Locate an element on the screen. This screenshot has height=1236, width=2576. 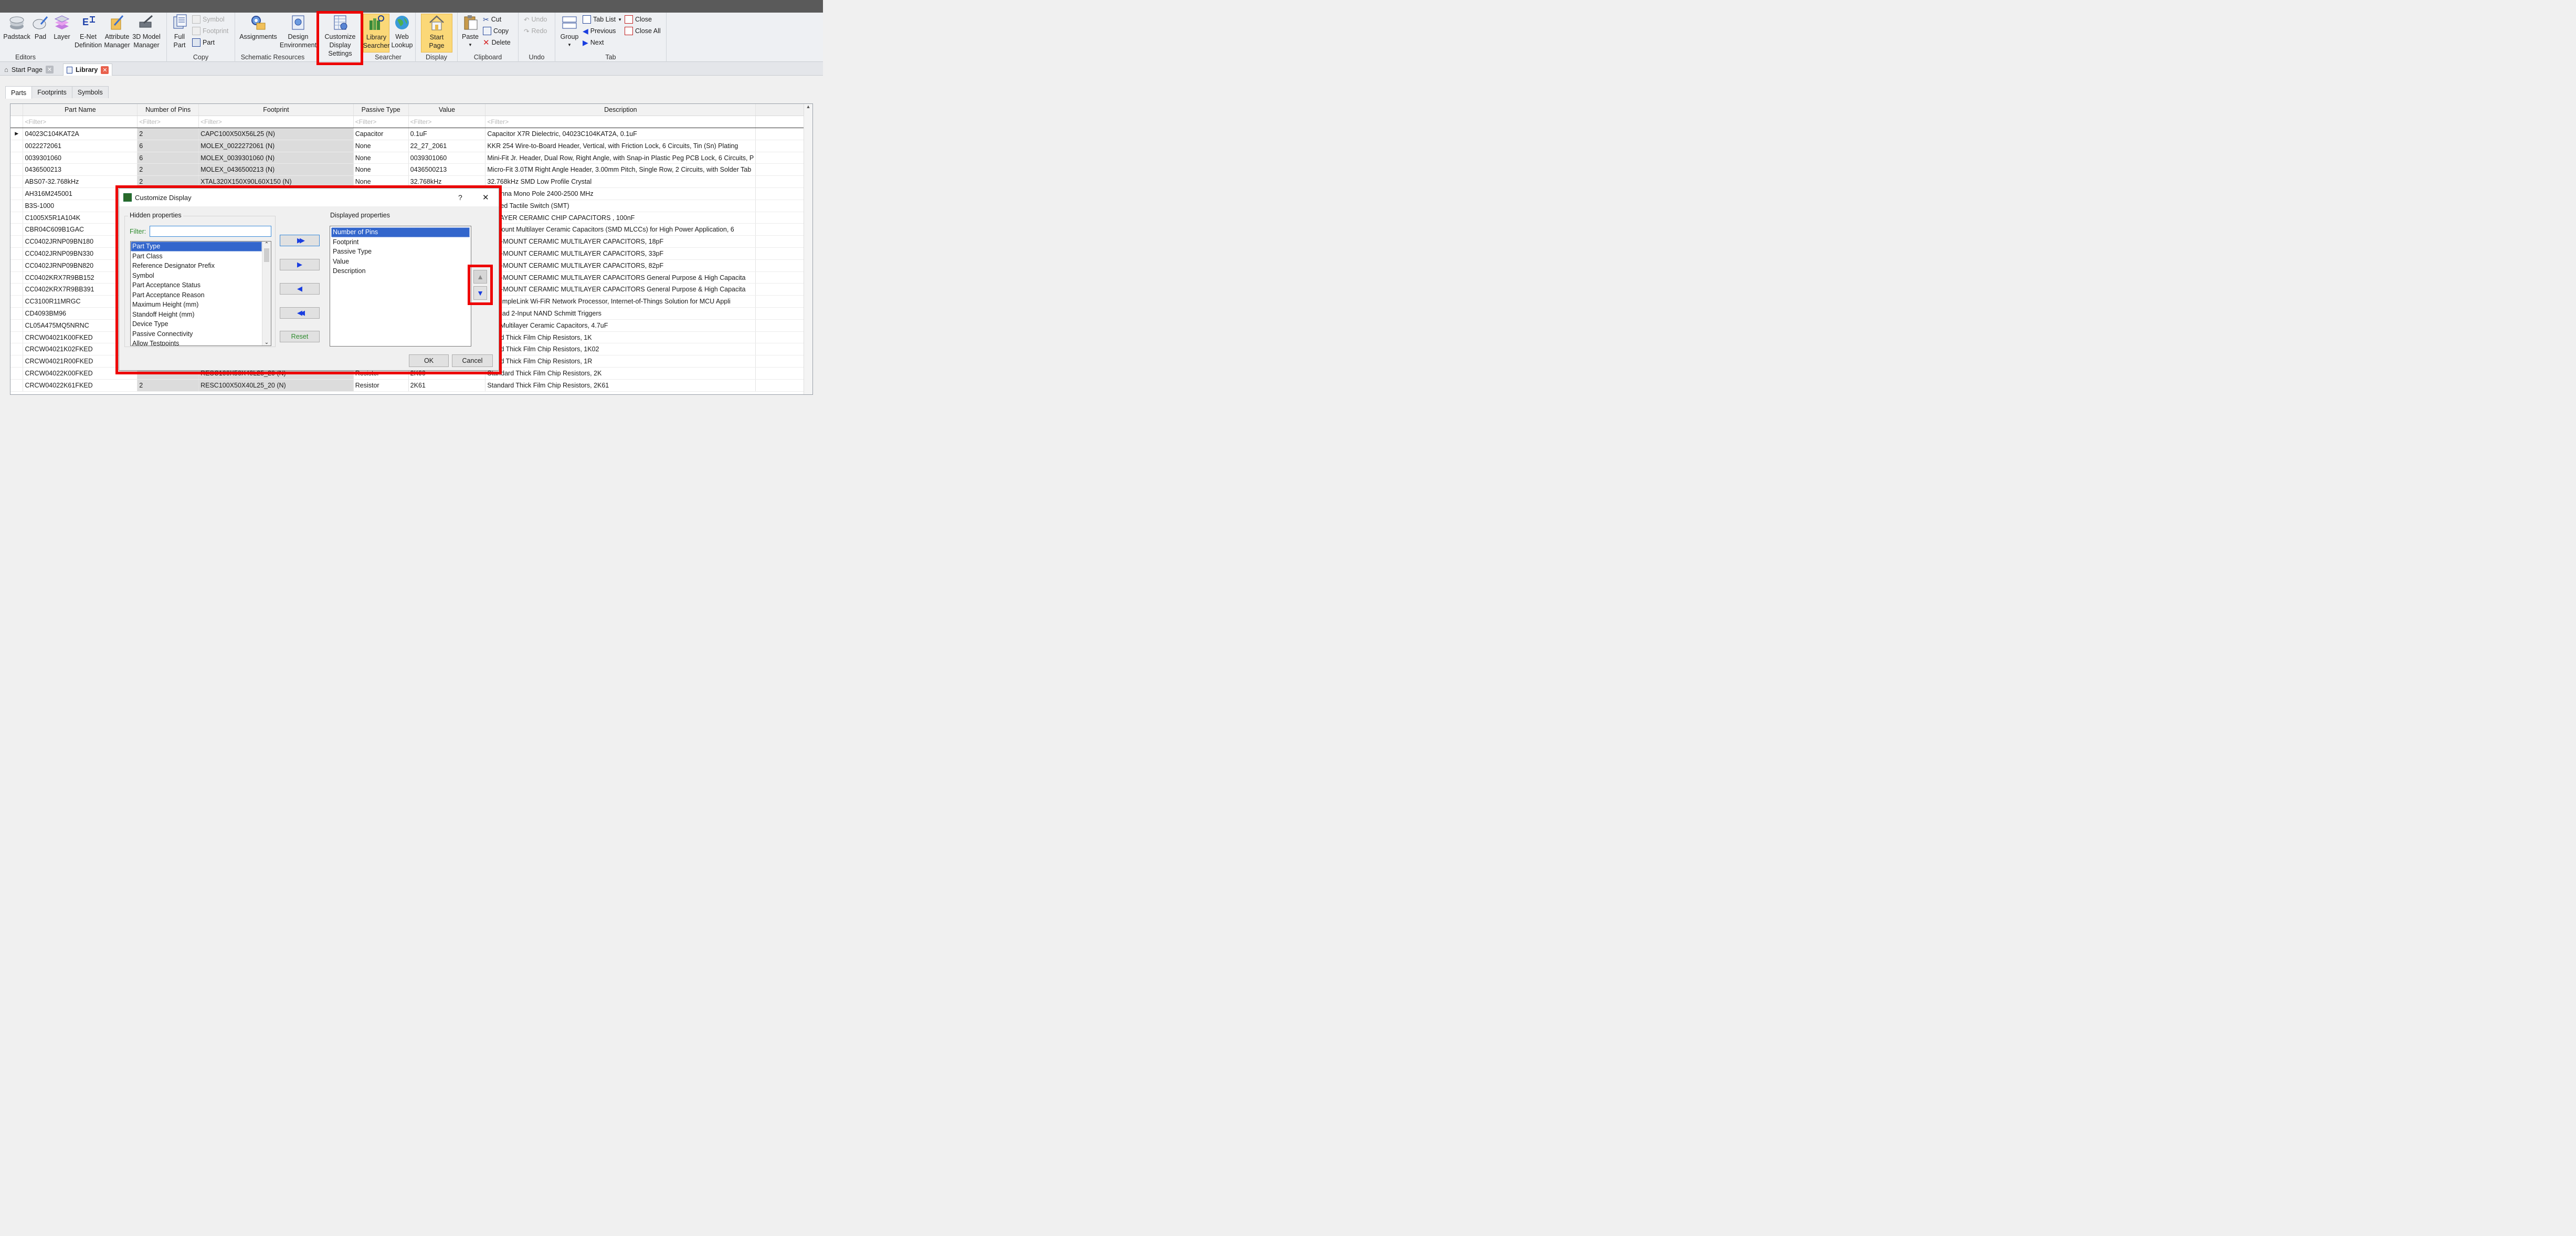
tab-symbols: Symbols is located at coordinates (90, 92).